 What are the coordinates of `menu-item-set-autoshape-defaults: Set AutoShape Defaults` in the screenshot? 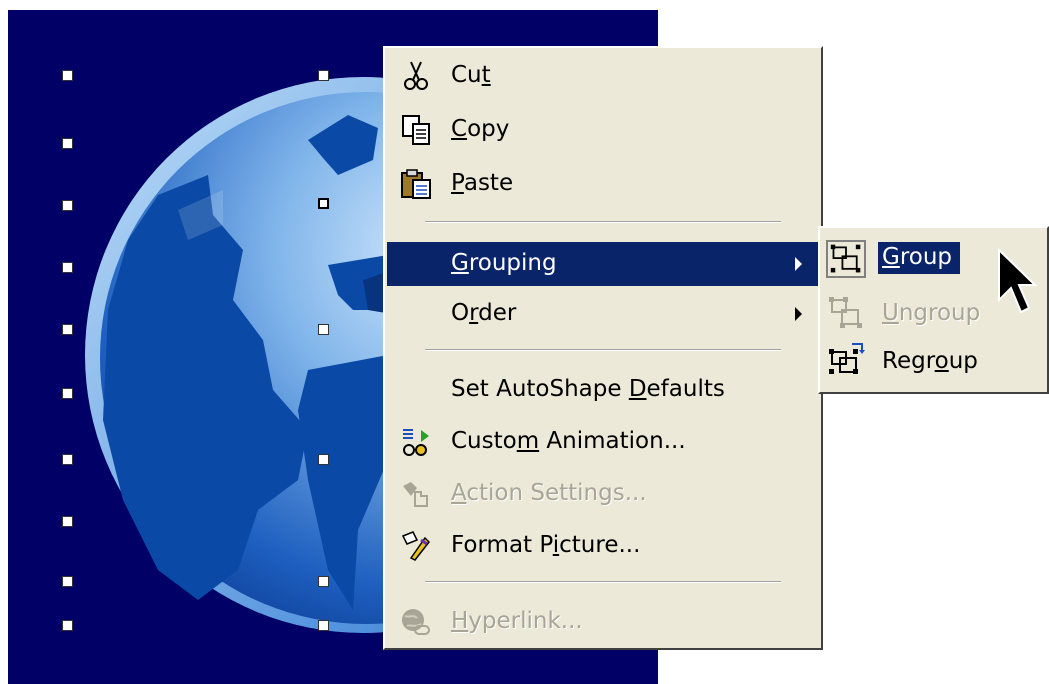 It's located at (602, 390).